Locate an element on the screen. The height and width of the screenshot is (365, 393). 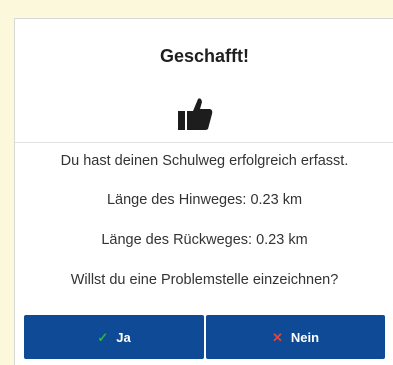
dialog-title: Geschafft! is located at coordinates (204, 56).